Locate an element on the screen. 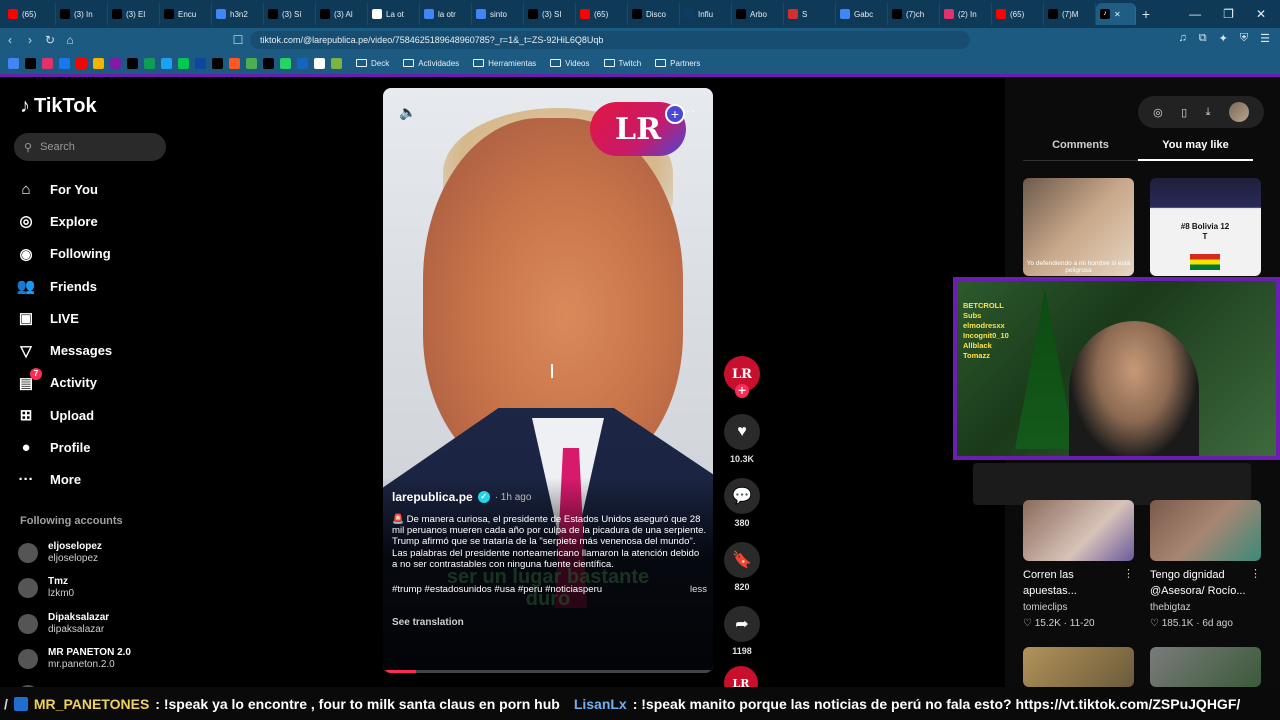 Image resolution: width=1280 pixels, height=720 pixels. browser-tab: Gabc is located at coordinates (862, 14).